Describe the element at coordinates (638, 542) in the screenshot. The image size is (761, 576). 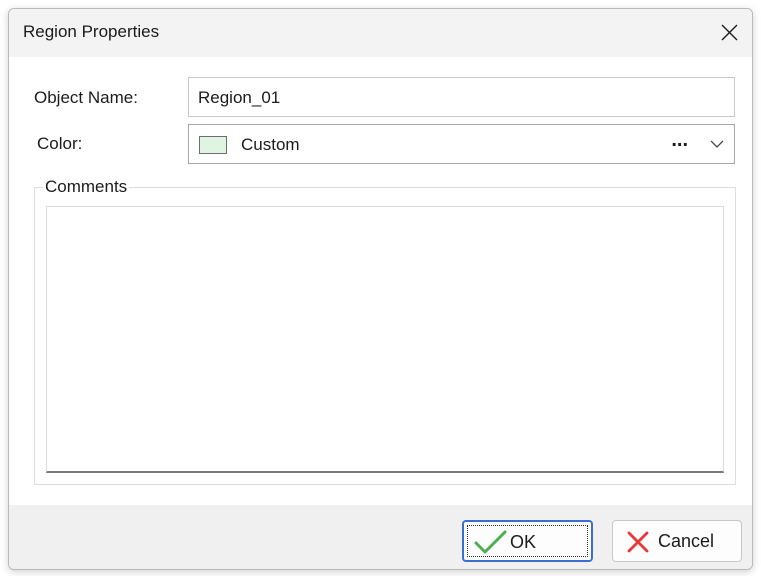
I see `x-icon` at that location.